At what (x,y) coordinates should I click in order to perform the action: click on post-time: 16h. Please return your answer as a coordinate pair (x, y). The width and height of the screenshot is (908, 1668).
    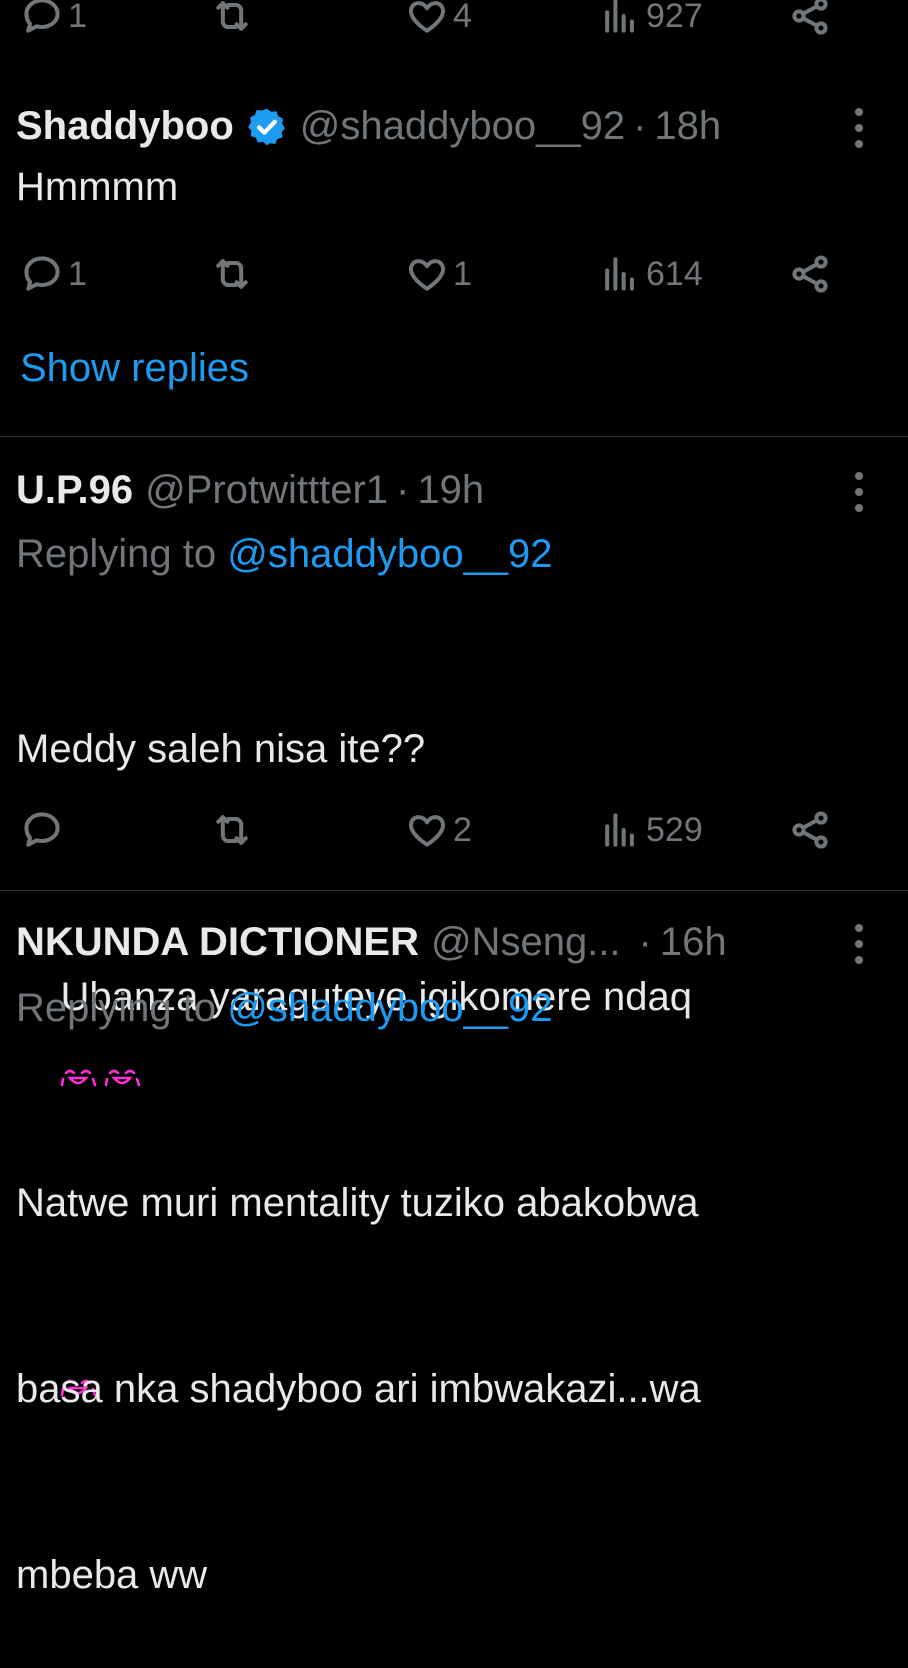
    Looking at the image, I should click on (693, 942).